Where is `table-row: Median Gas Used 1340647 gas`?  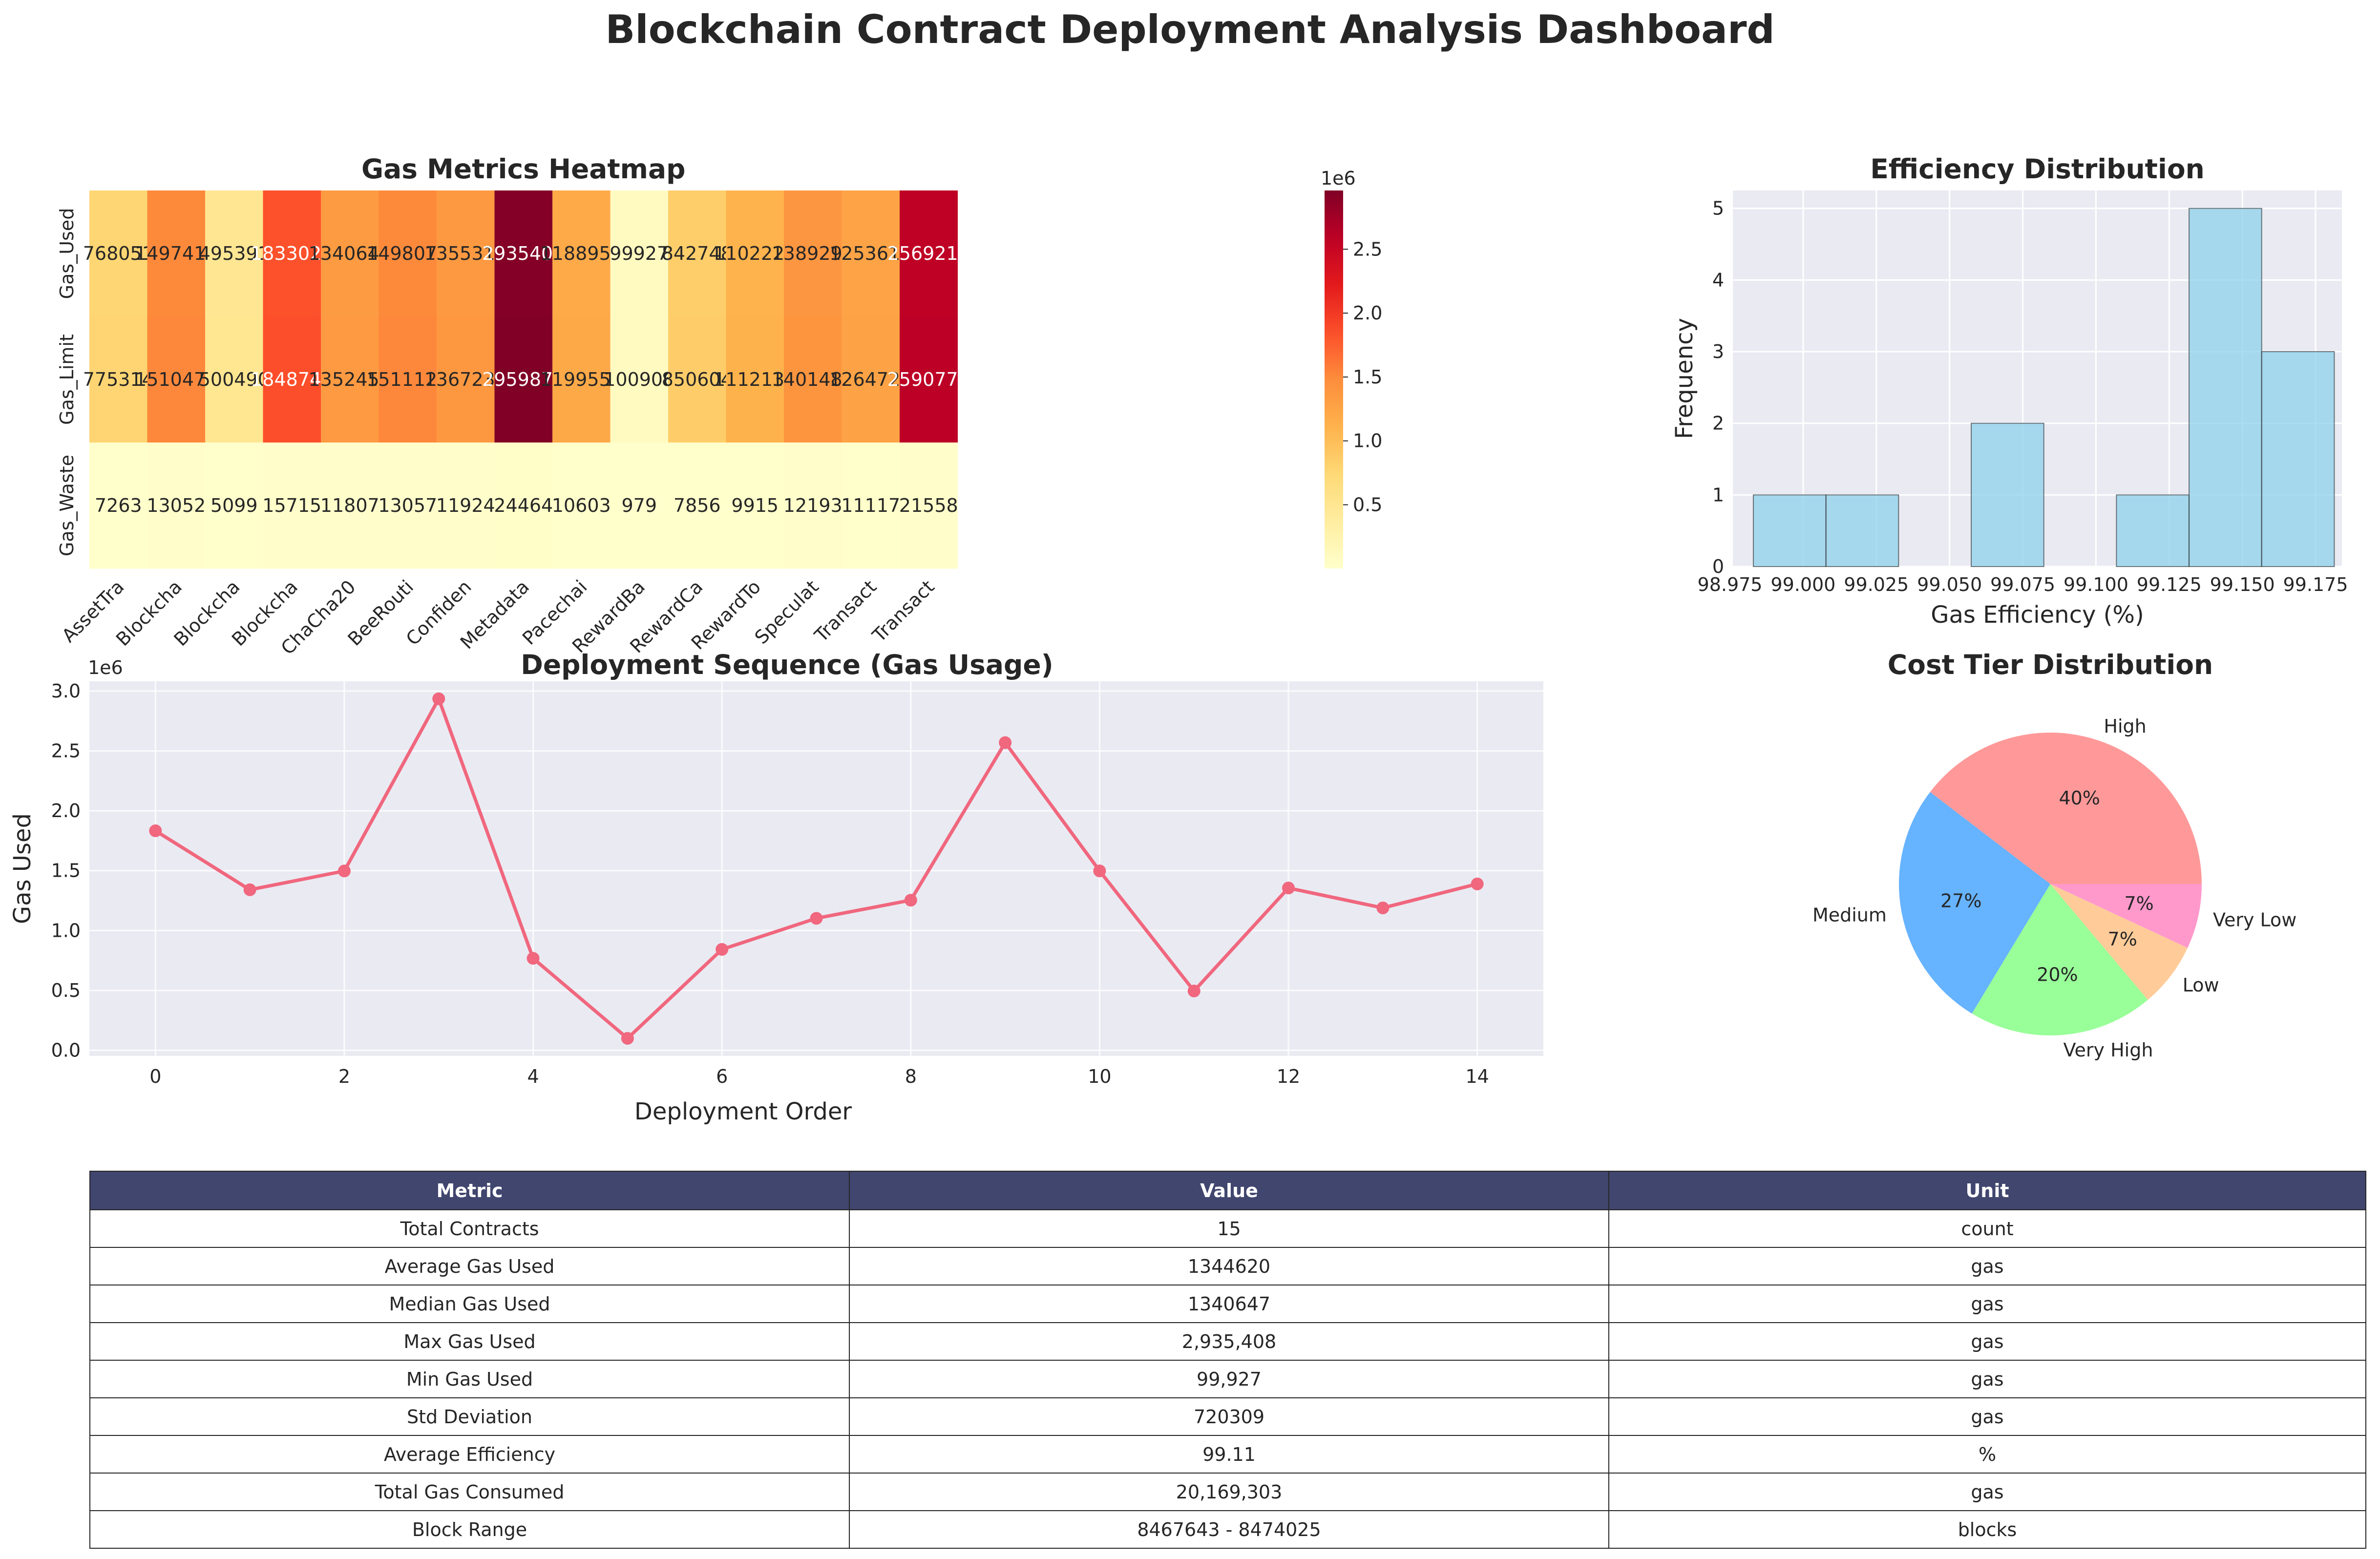
table-row: Median Gas Used 1340647 gas is located at coordinates (1227, 1304).